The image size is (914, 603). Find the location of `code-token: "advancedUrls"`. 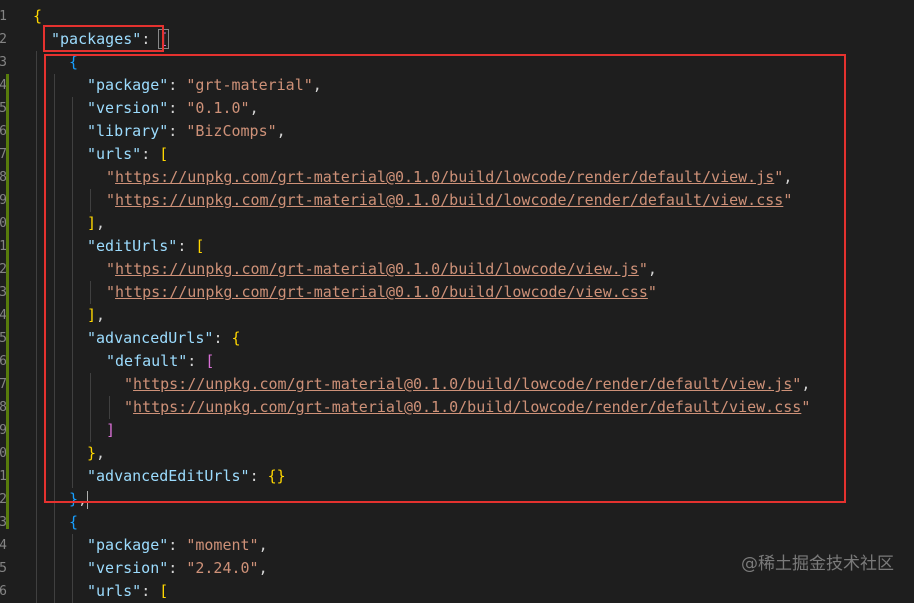

code-token: "advancedUrls" is located at coordinates (150, 338).